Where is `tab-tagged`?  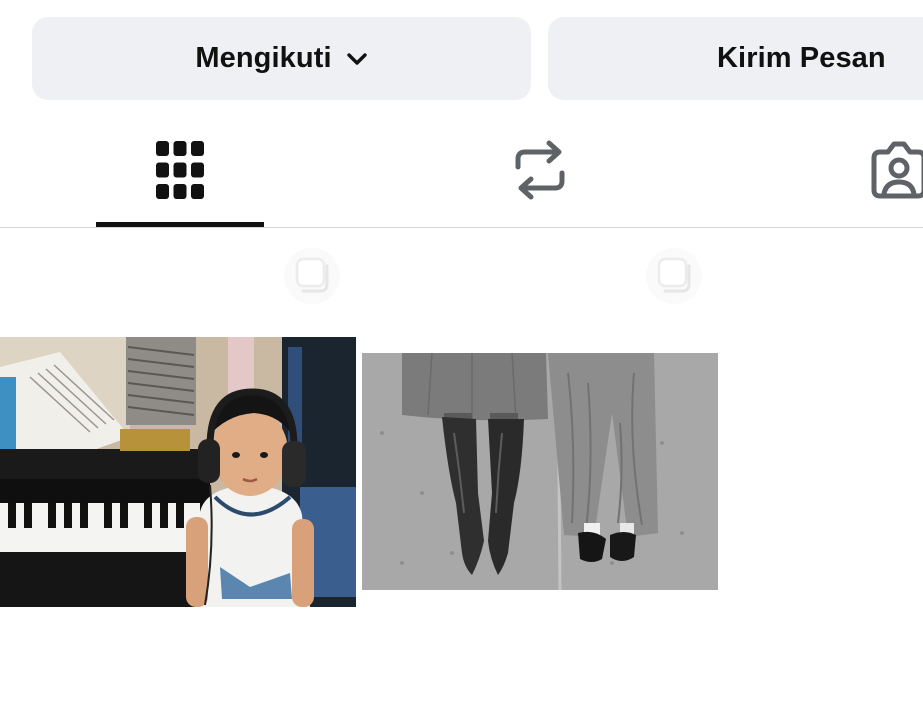 tab-tagged is located at coordinates (876, 172).